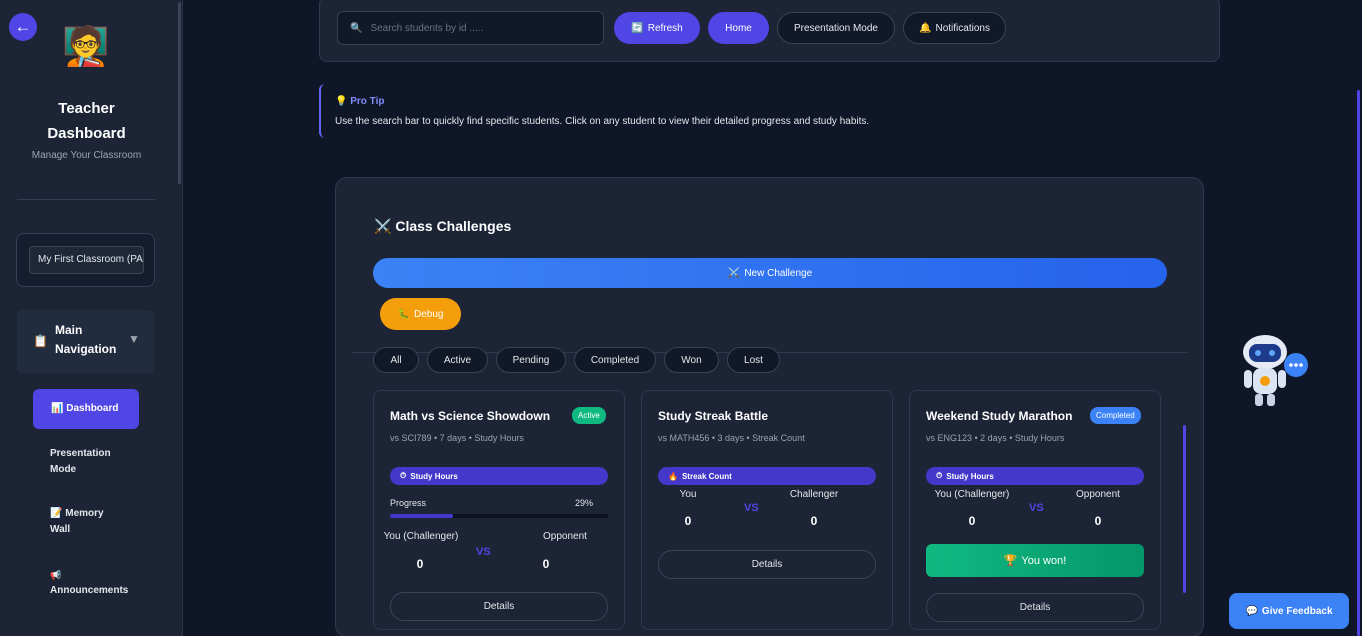 The image size is (1362, 636). What do you see at coordinates (1184, 509) in the screenshot?
I see `challenges-scrollbar` at bounding box center [1184, 509].